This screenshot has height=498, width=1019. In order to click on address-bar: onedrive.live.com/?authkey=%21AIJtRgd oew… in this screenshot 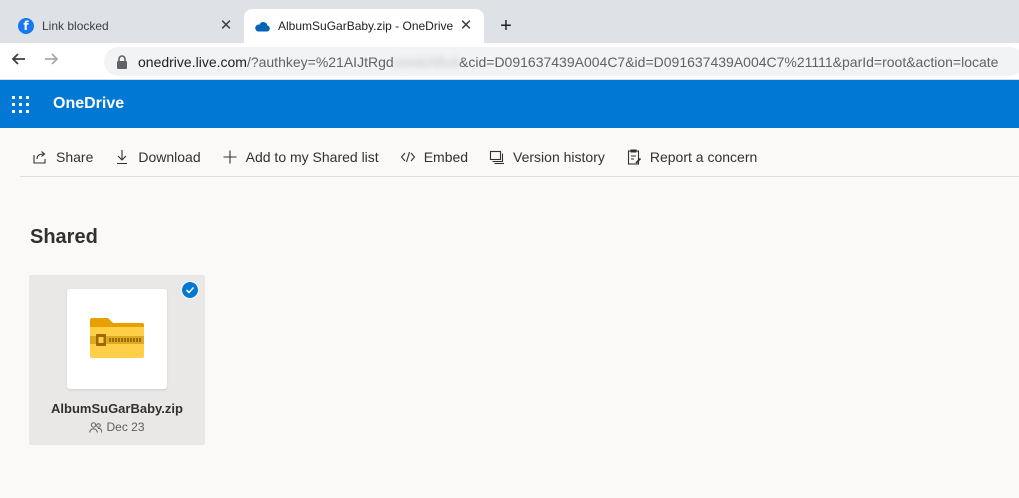, I will do `click(561, 61)`.